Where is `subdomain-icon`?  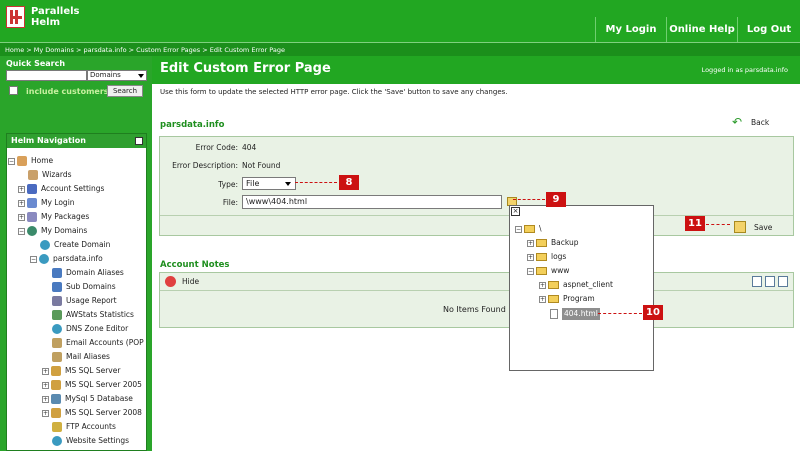
subdomain-icon is located at coordinates (57, 287).